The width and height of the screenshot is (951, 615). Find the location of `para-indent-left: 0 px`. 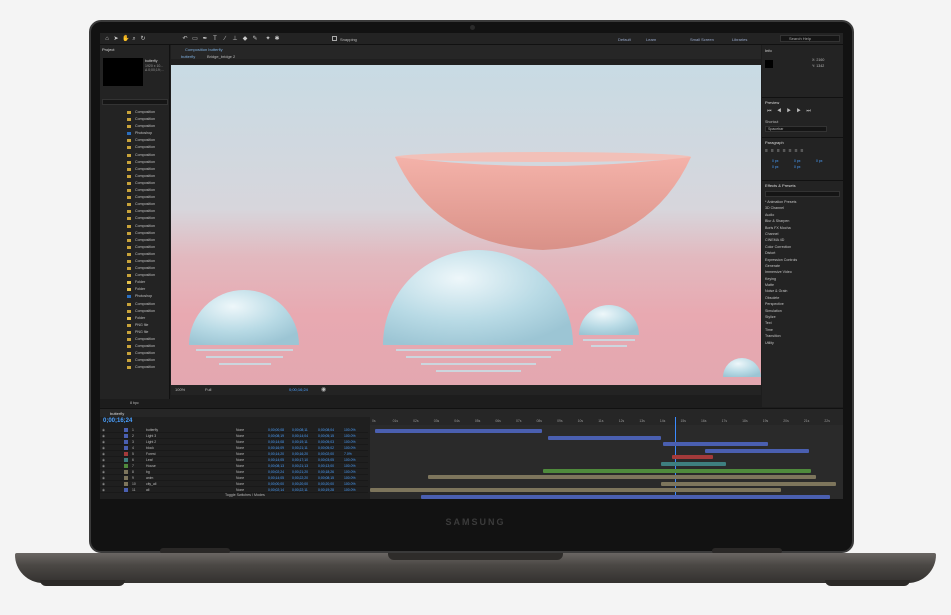

para-indent-left: 0 px is located at coordinates (775, 161).